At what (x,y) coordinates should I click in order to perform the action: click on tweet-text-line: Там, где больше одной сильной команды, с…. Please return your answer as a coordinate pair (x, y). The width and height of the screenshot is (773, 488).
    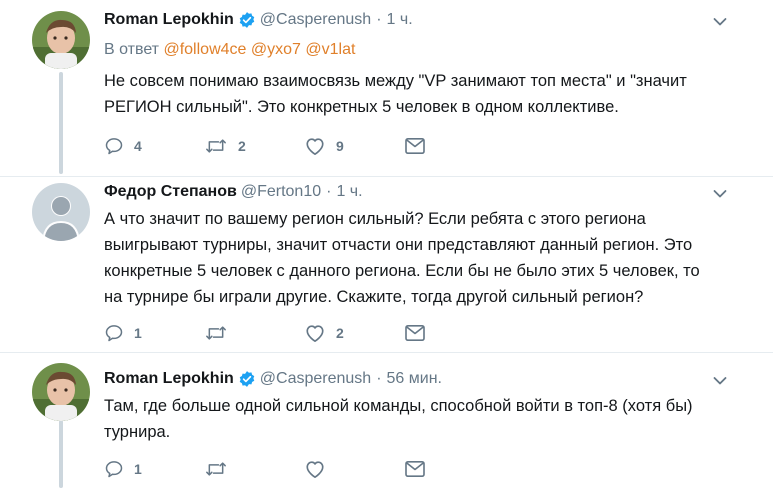
    Looking at the image, I should click on (398, 406).